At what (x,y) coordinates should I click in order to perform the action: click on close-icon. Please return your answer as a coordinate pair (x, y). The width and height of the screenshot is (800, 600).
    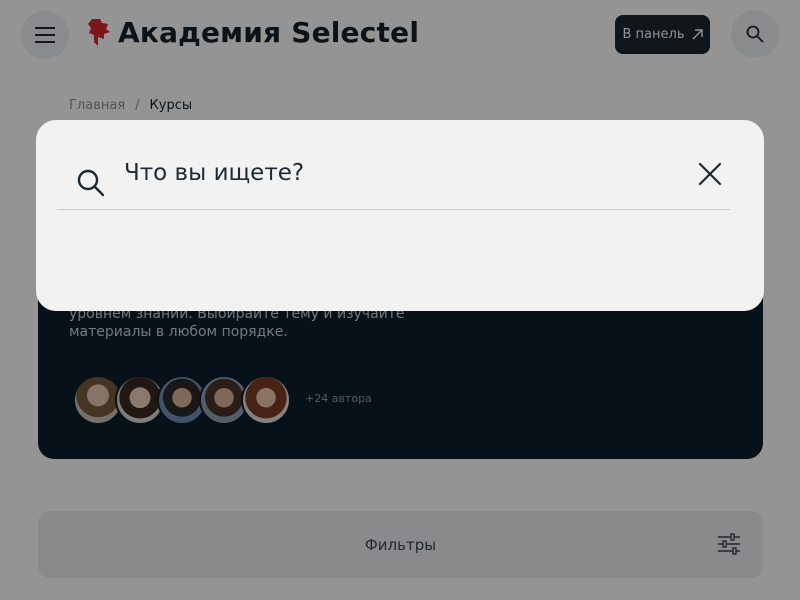
    Looking at the image, I should click on (710, 174).